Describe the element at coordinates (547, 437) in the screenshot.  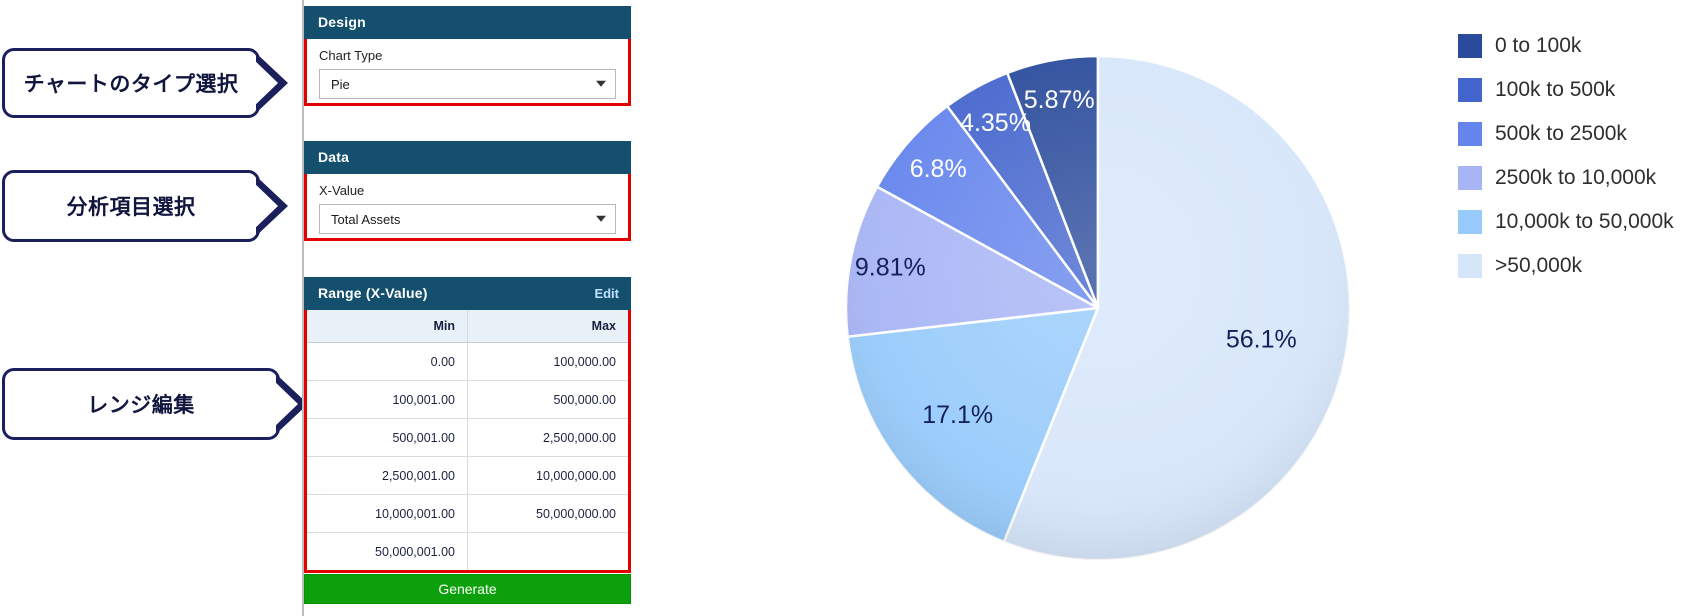
I see `cell-max: 2,500,000.00` at that location.